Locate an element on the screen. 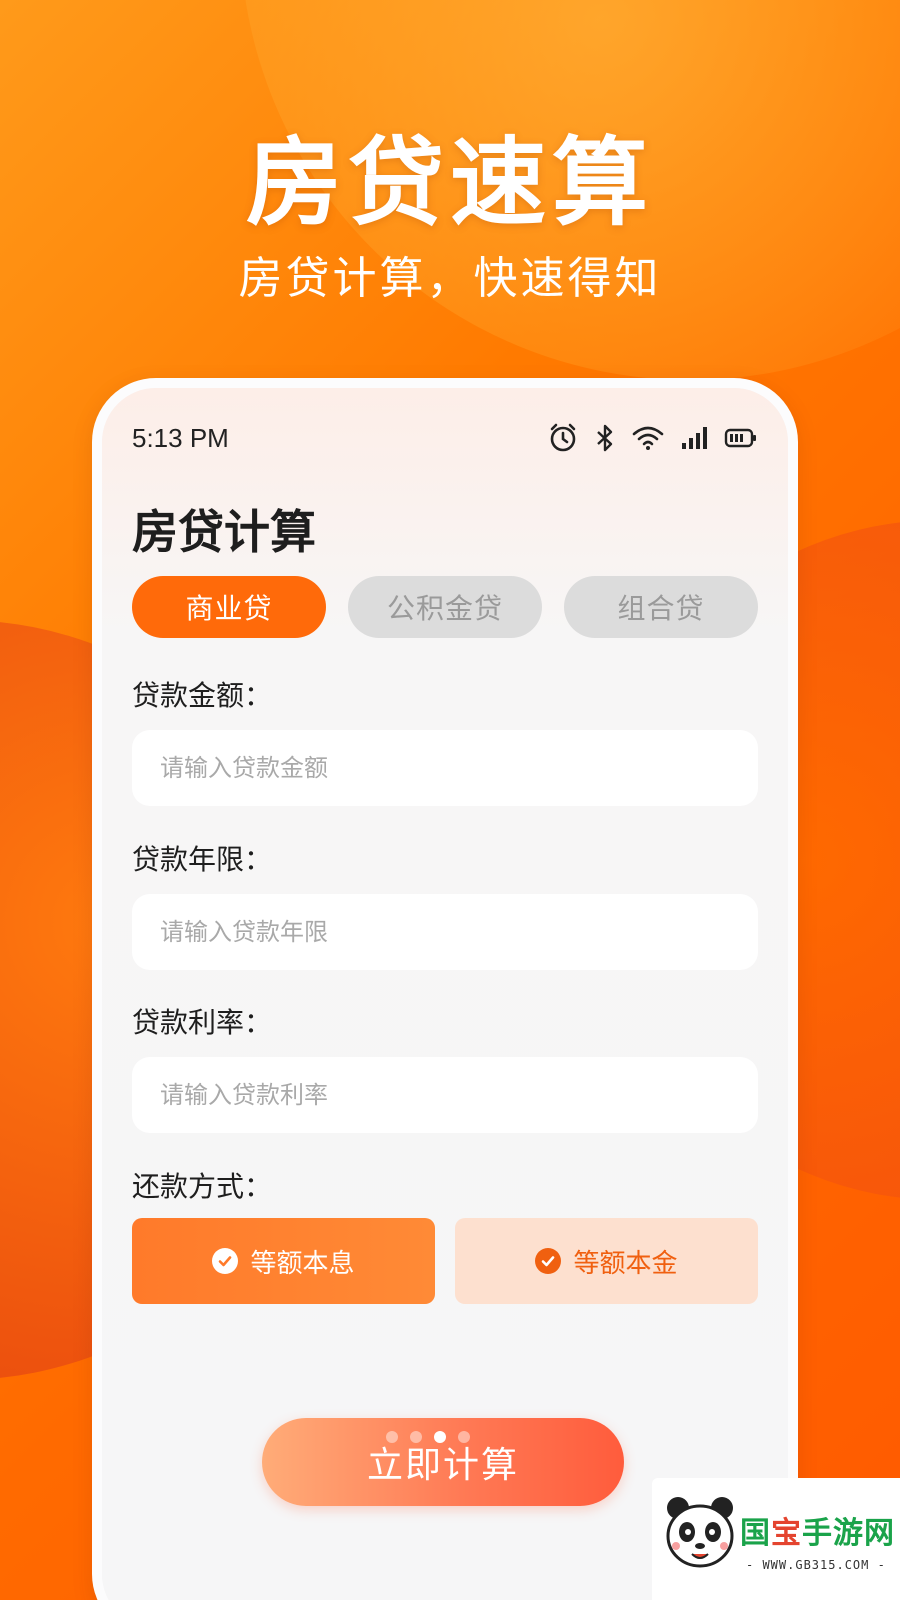 This screenshot has width=900, height=1600. pager-dots is located at coordinates (428, 1437).